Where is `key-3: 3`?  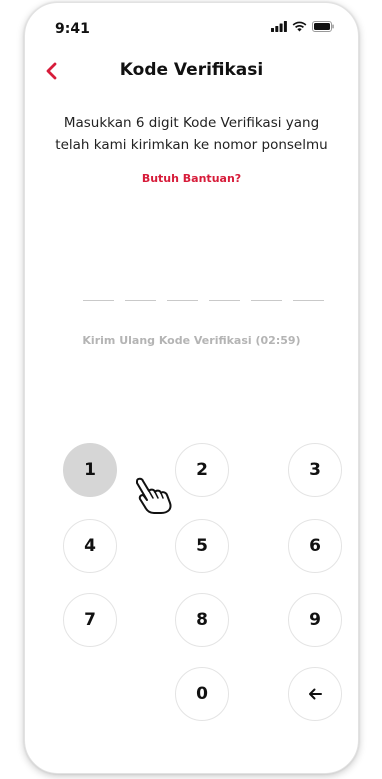 key-3: 3 is located at coordinates (315, 470).